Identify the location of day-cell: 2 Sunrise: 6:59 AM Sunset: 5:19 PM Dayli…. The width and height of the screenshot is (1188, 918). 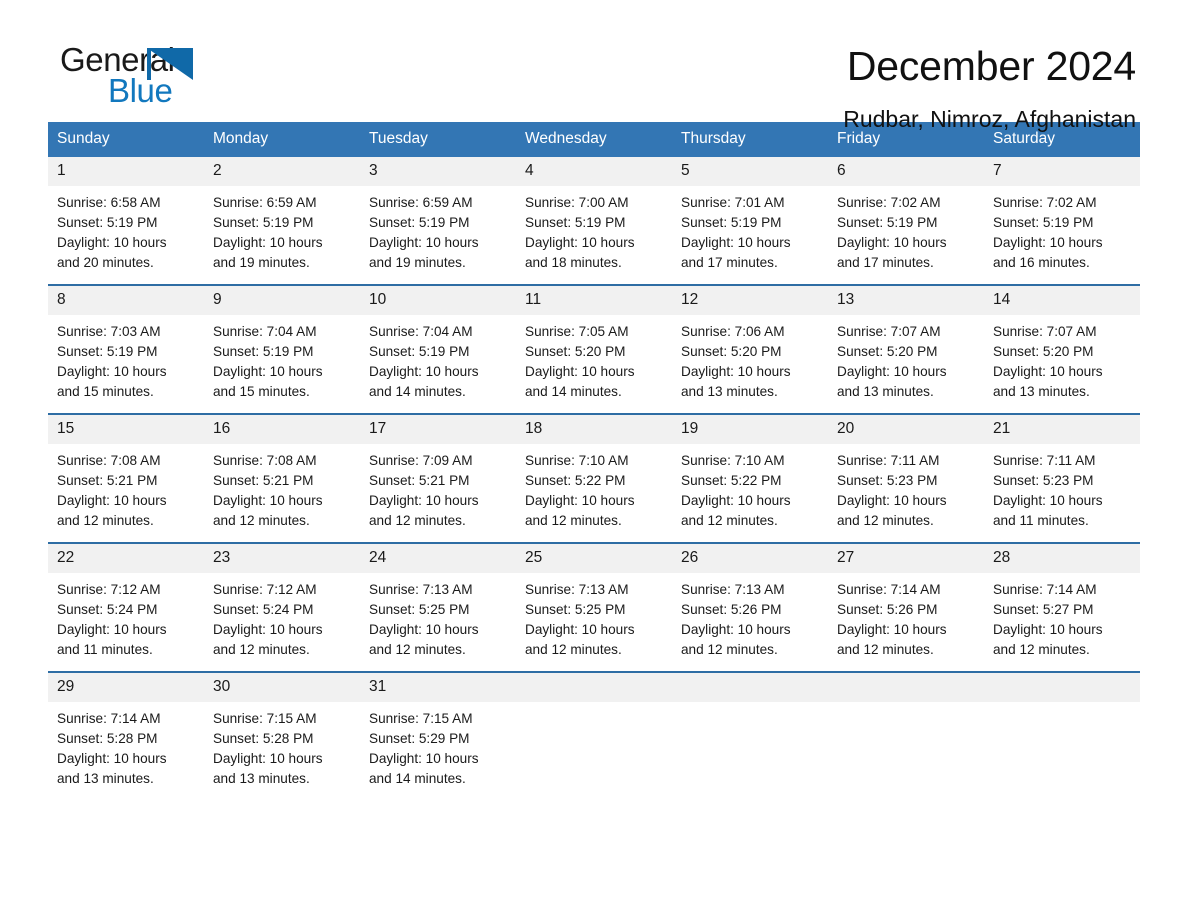
(282, 215).